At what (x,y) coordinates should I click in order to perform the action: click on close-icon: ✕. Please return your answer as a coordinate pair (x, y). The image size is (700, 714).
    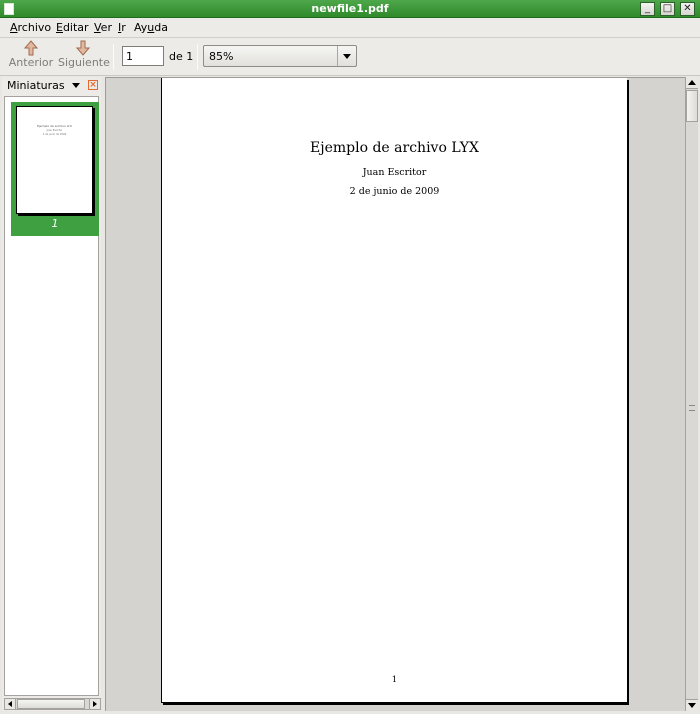
    Looking at the image, I should click on (687, 8).